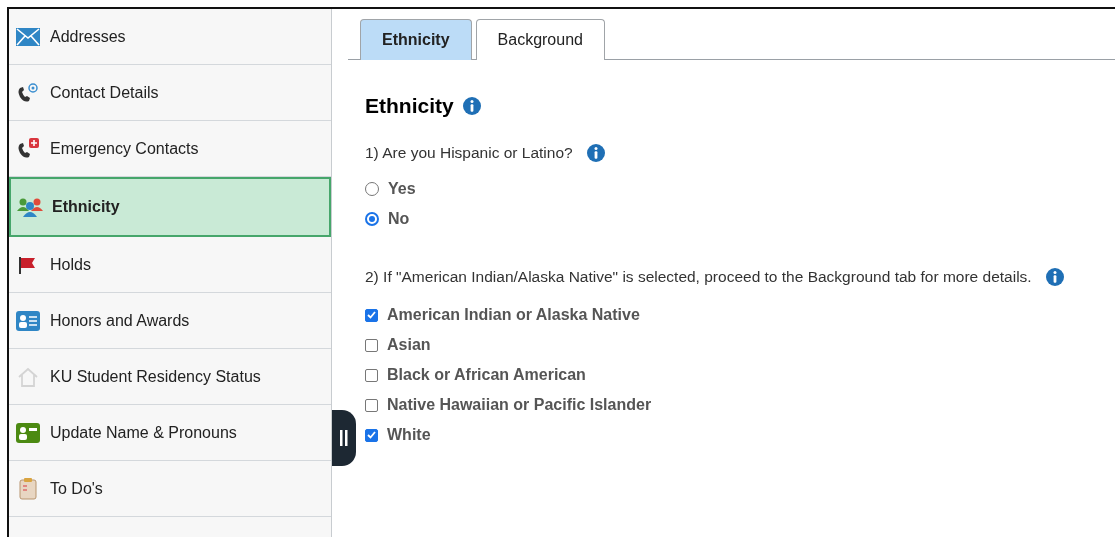 Image resolution: width=1115 pixels, height=539 pixels. What do you see at coordinates (170, 489) in the screenshot?
I see `sidebar-item: To Do's` at bounding box center [170, 489].